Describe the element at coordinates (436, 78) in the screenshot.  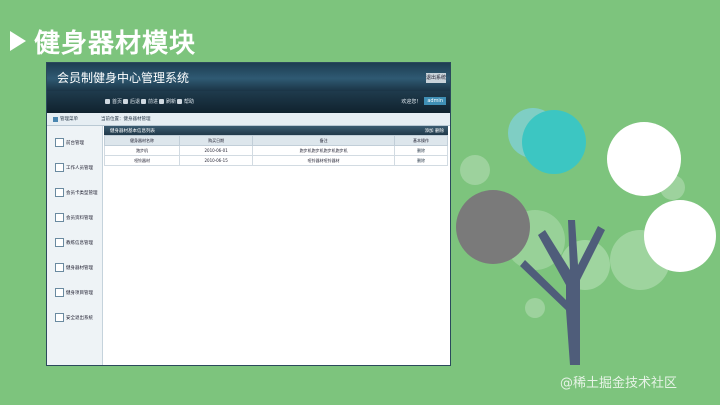
I see `logout-button: 退出系统` at that location.